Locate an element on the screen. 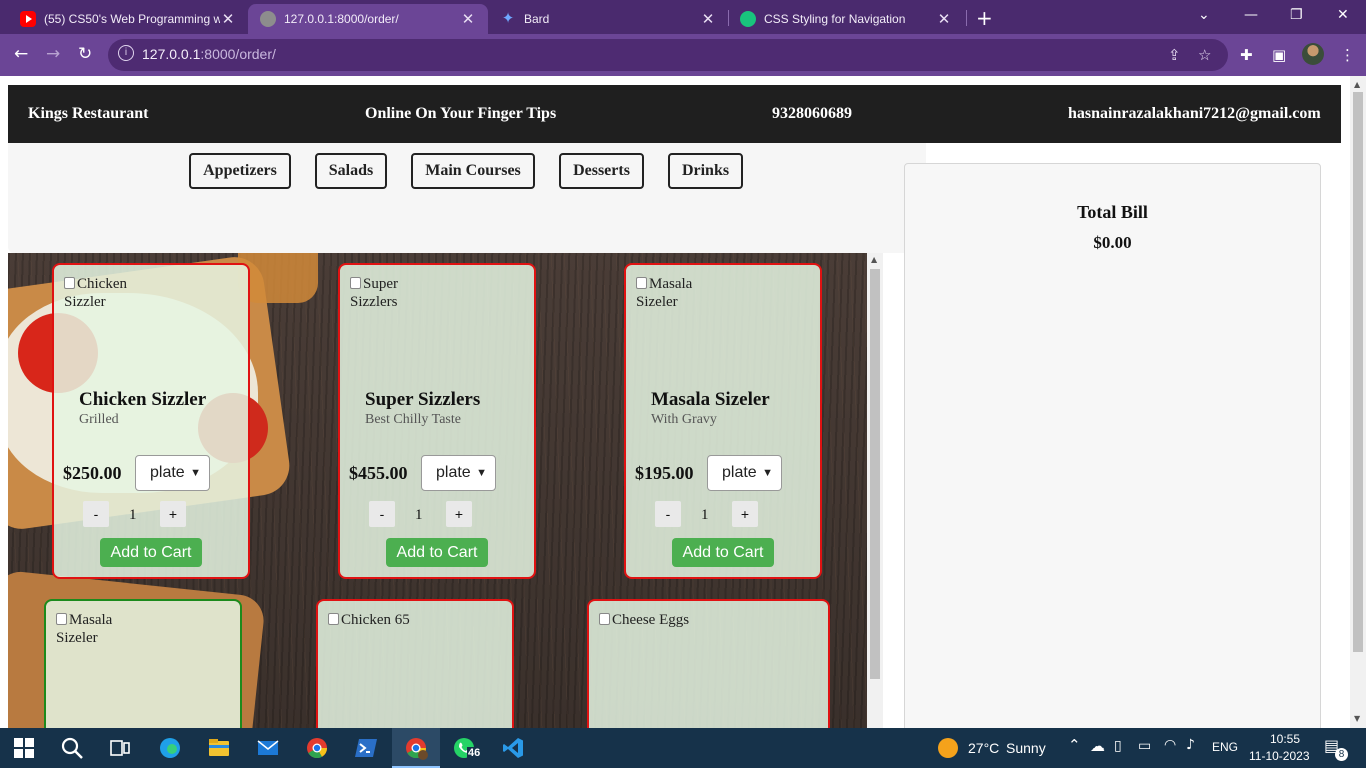 This screenshot has height=768, width=1366. whatsapp-badge: 46 is located at coordinates (474, 753).